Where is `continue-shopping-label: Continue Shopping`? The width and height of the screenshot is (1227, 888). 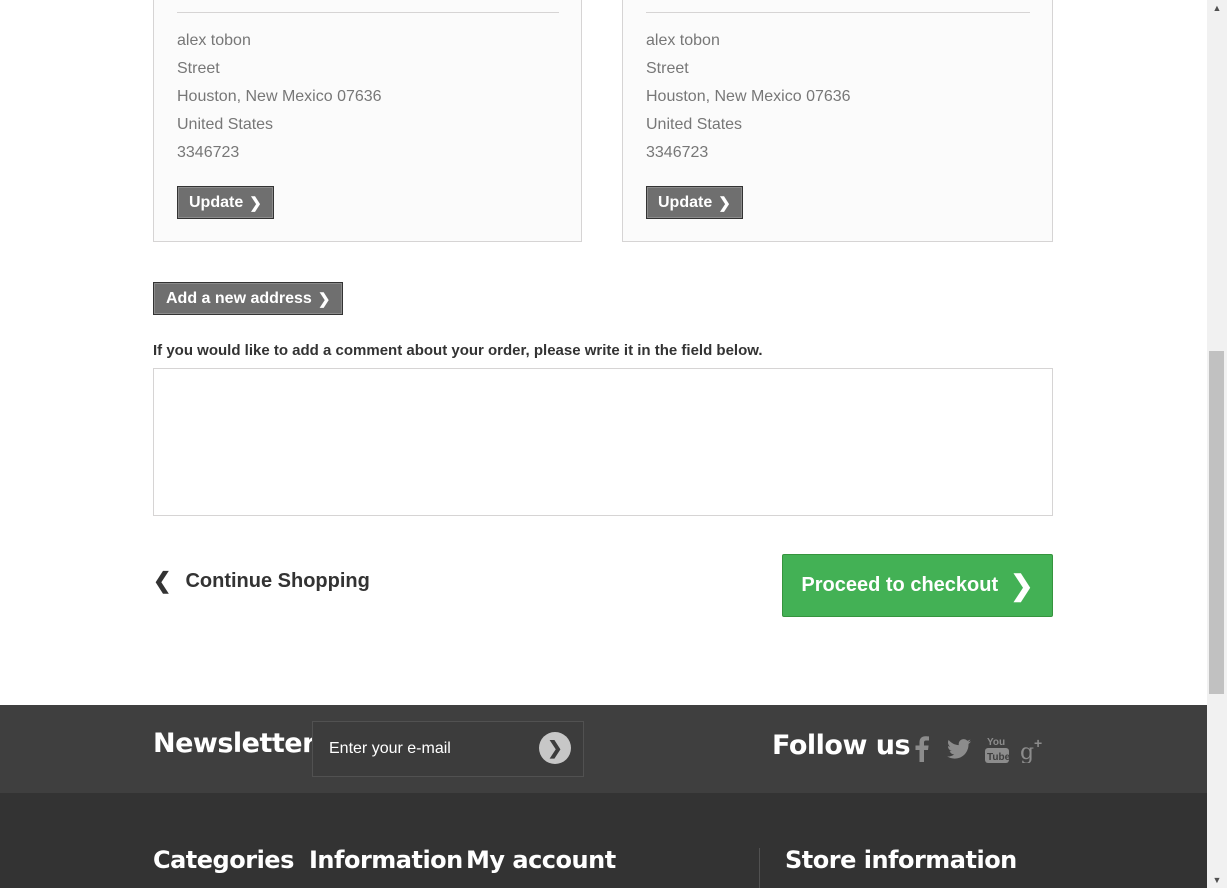 continue-shopping-label: Continue Shopping is located at coordinates (277, 580).